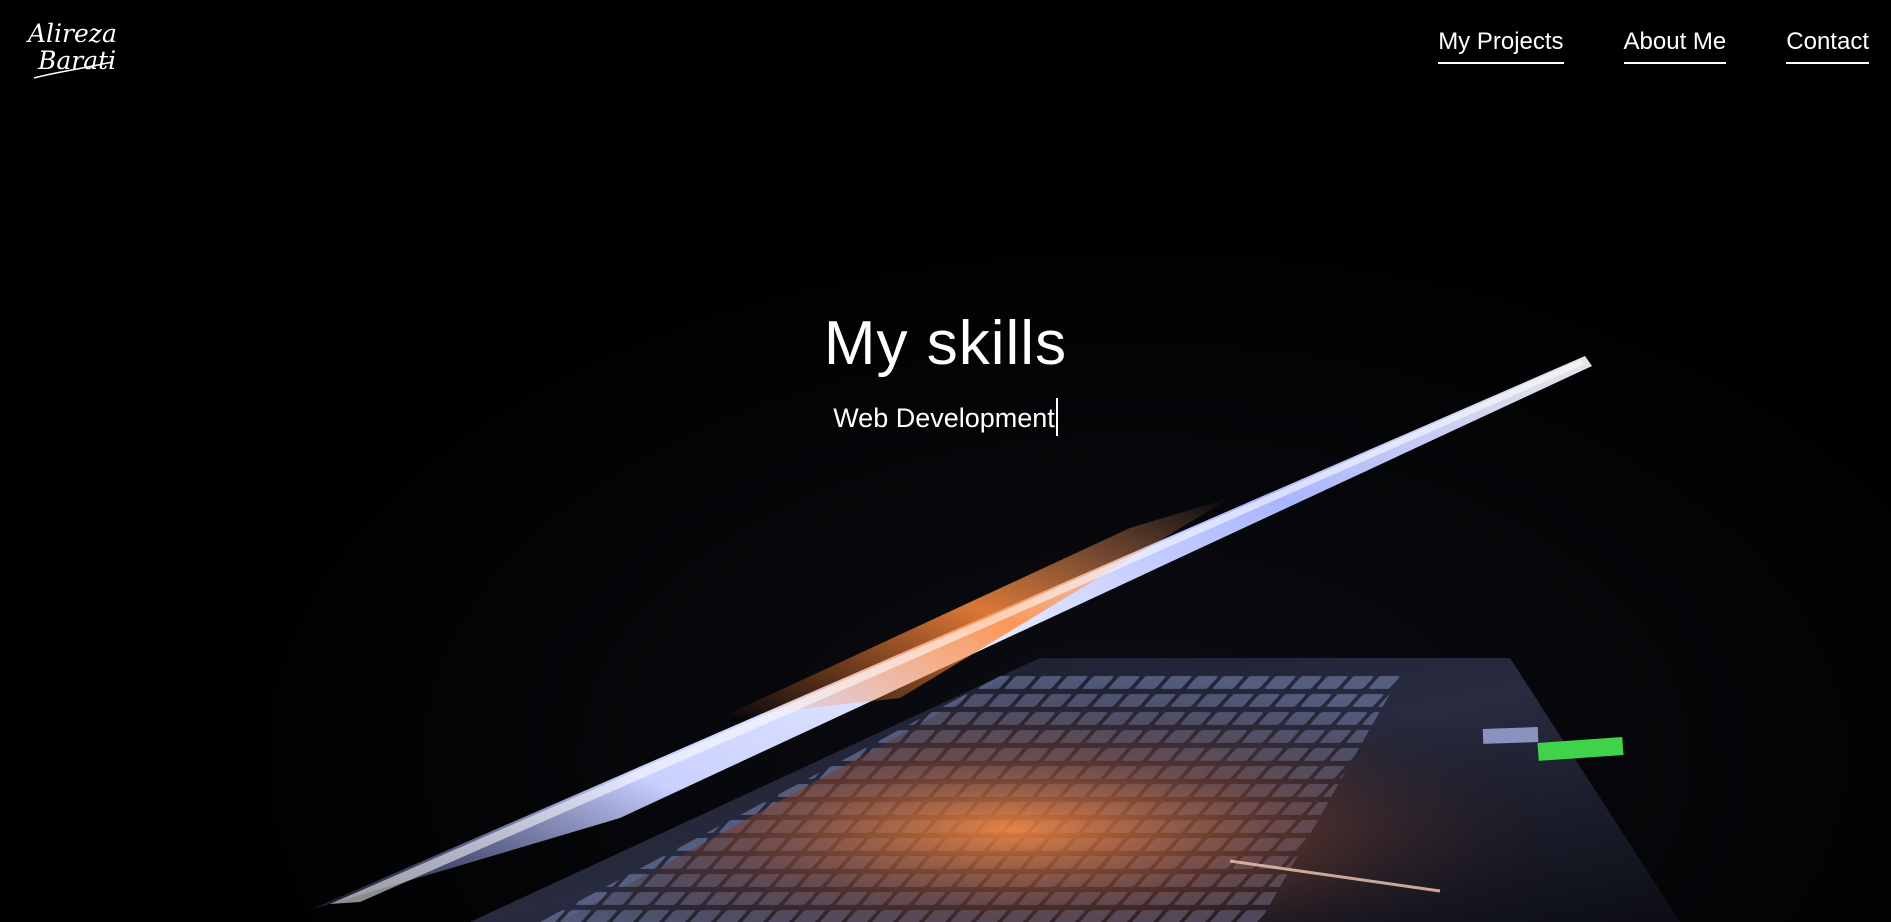  I want to click on logo-signature: Alireza Barati, so click(71, 49).